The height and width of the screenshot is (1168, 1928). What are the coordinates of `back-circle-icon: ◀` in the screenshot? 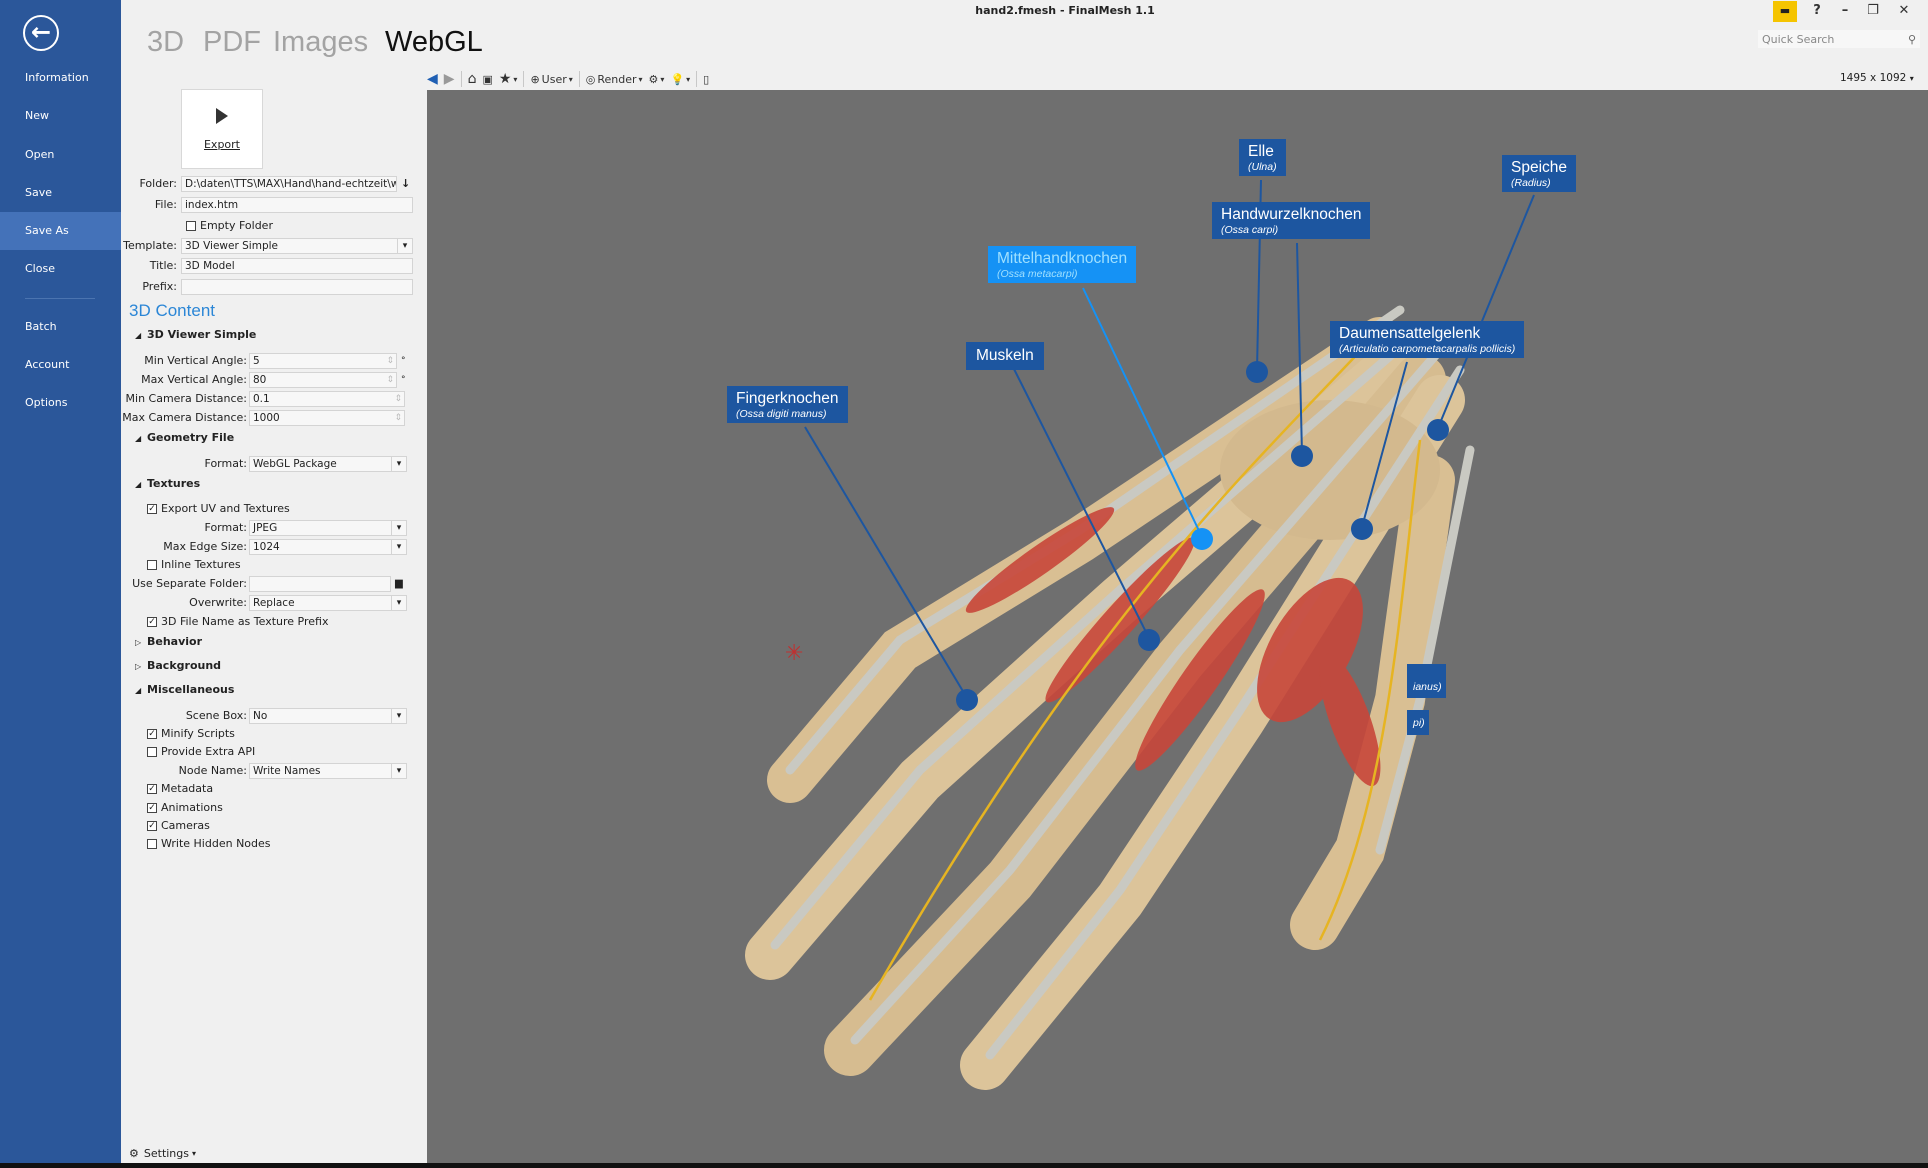 It's located at (432, 79).